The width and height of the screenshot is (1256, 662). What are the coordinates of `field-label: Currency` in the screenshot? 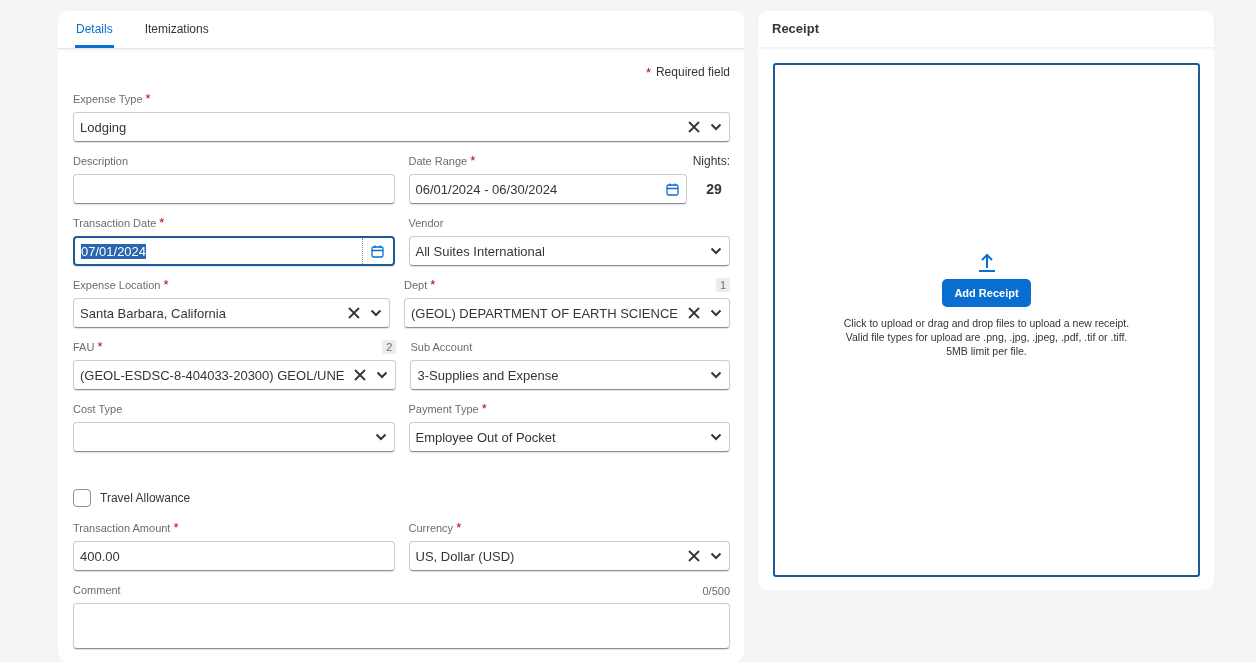 It's located at (431, 528).